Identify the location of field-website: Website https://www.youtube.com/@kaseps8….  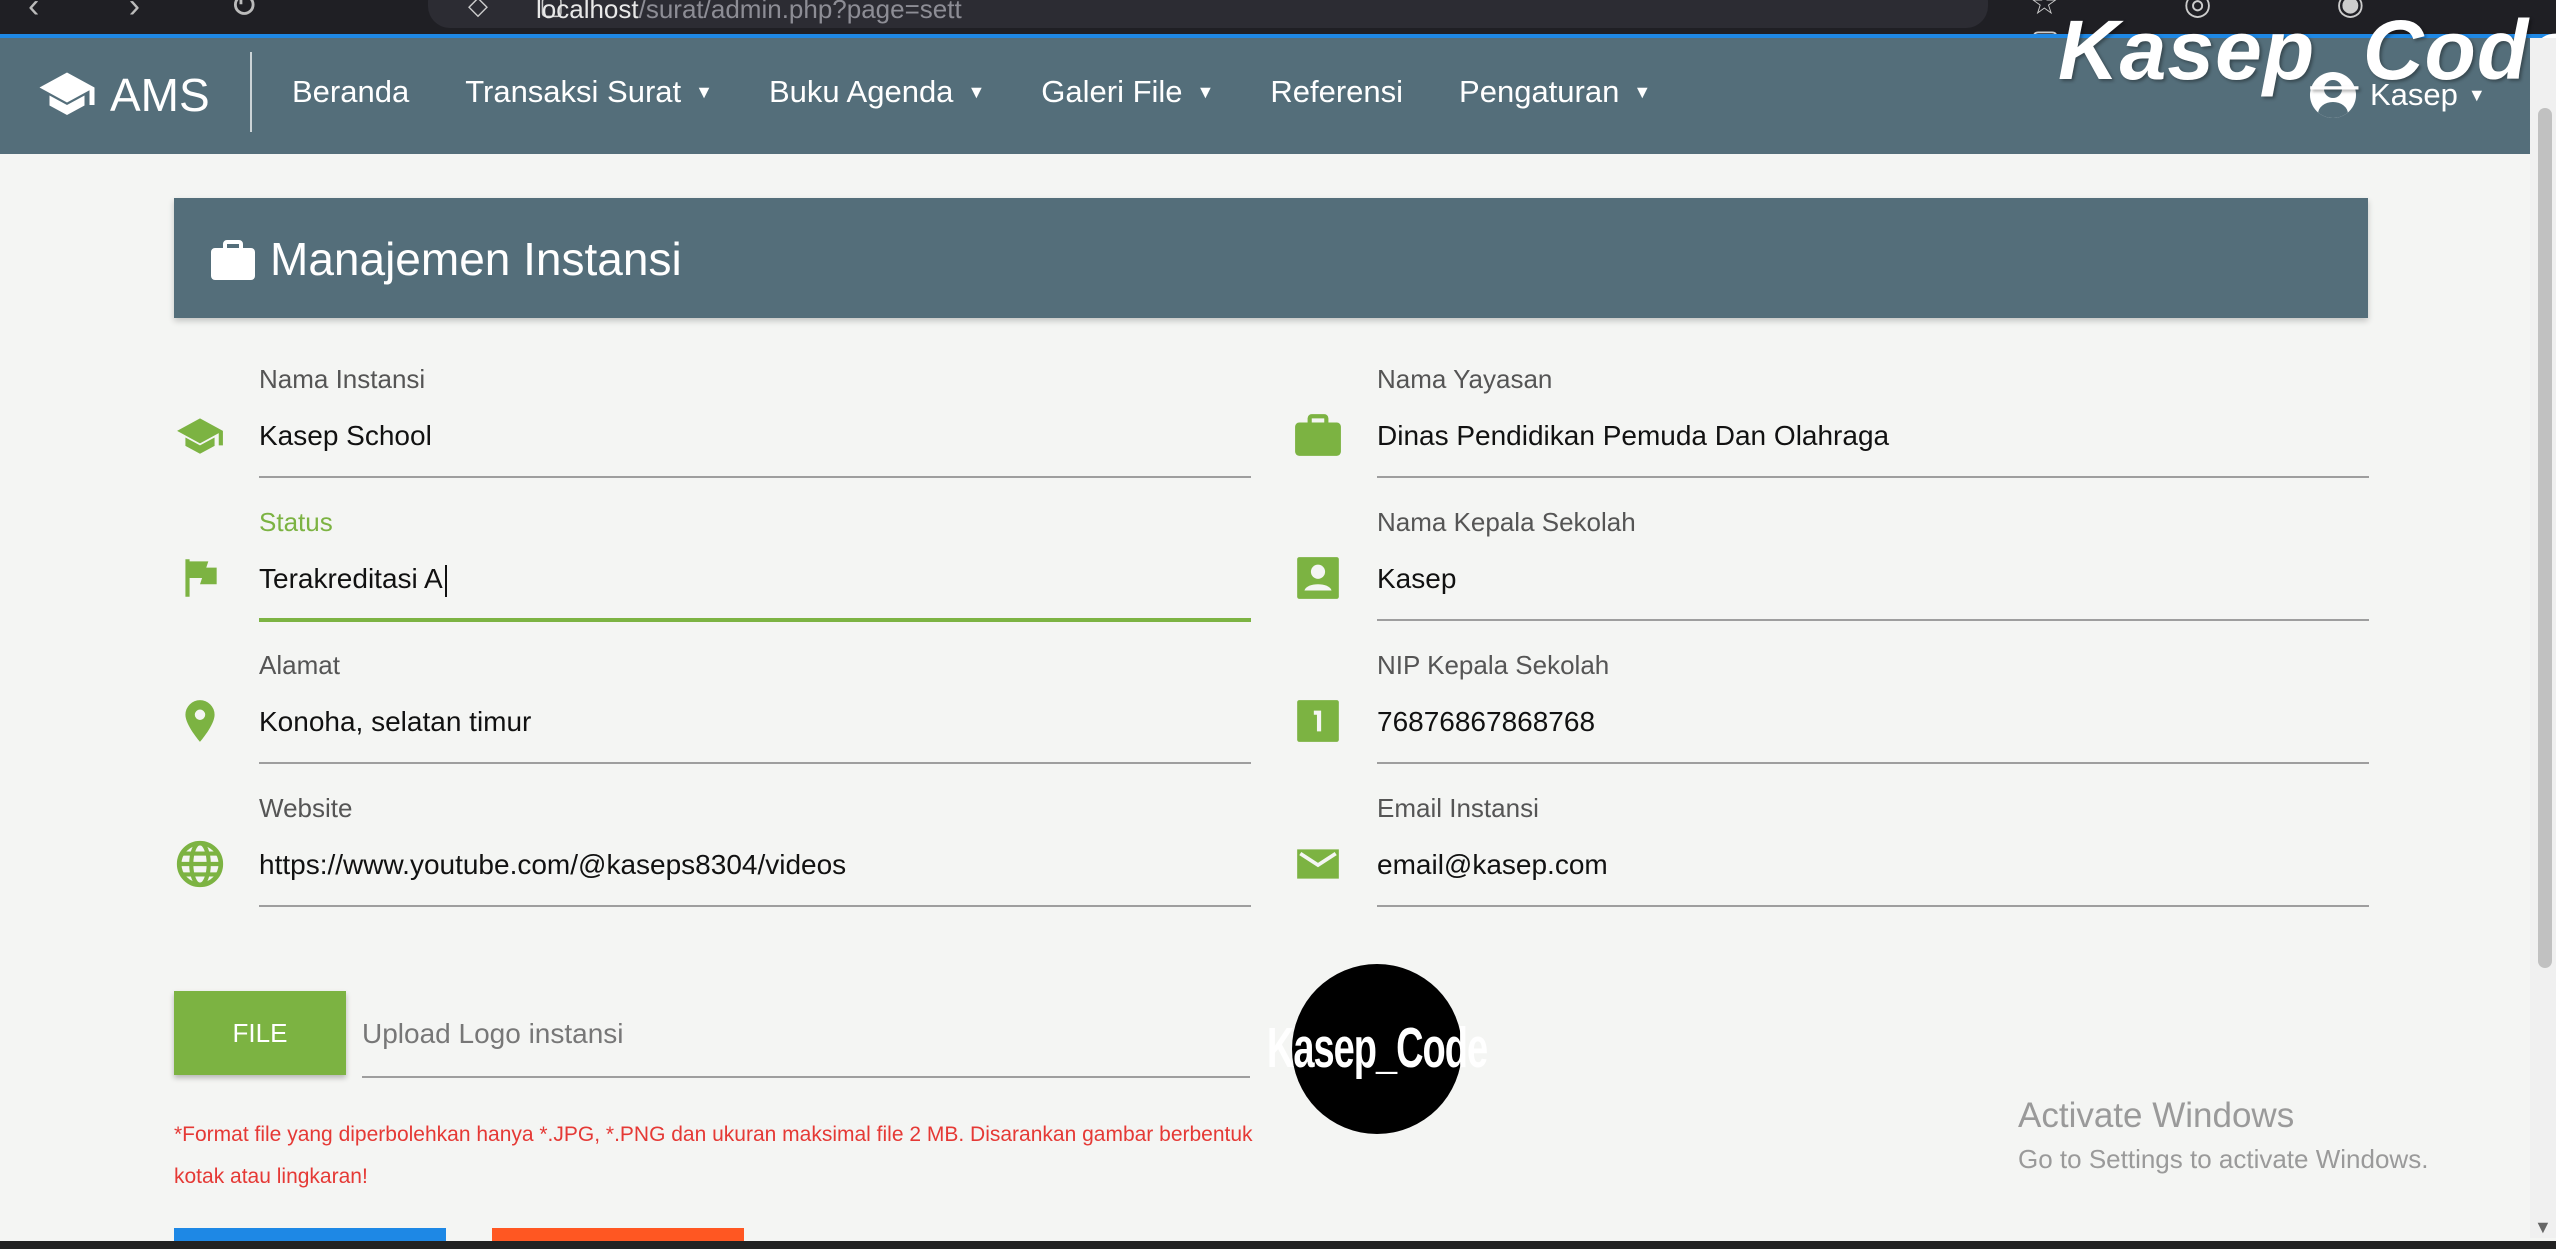
(713, 853).